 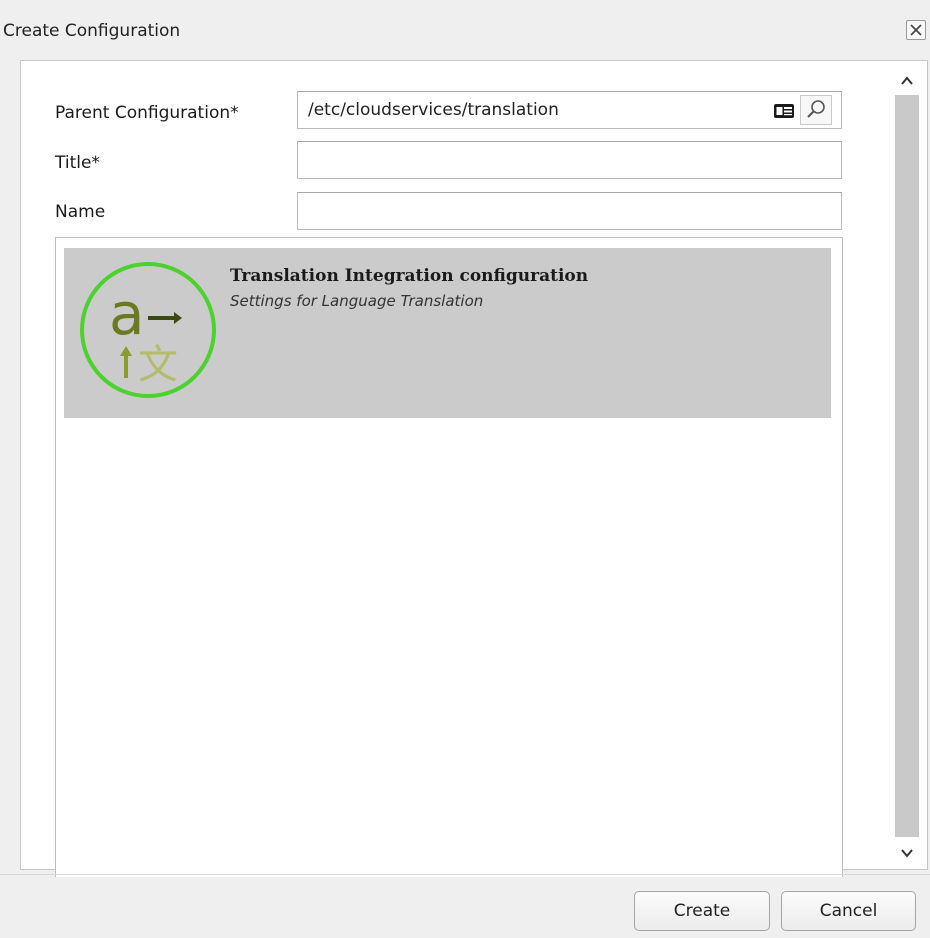 I want to click on vertical-scrollbar, so click(x=907, y=467).